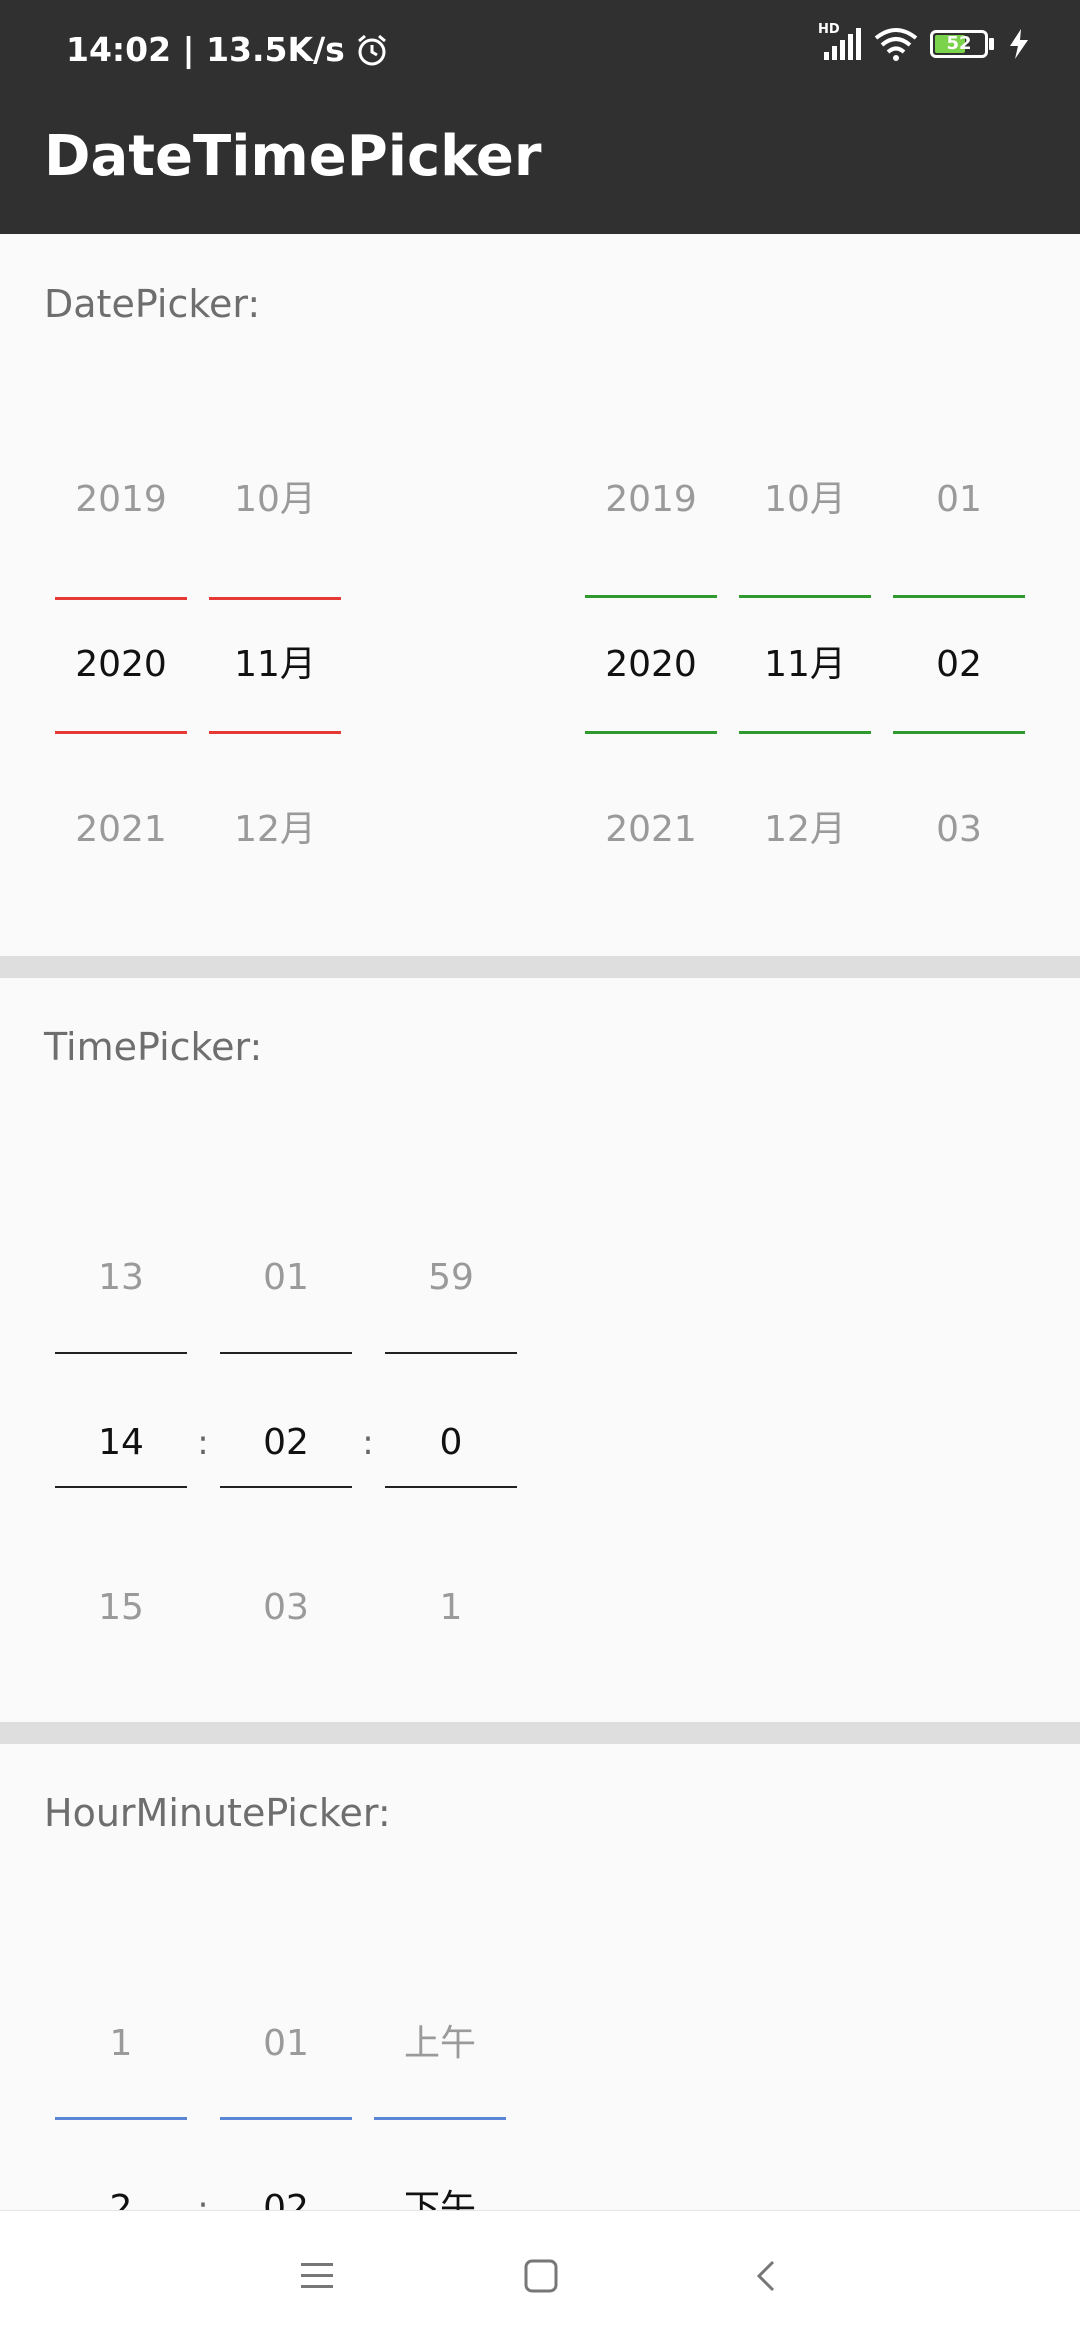 The height and width of the screenshot is (2341, 1080). What do you see at coordinates (205, 49) in the screenshot?
I see `status-time-speed: 14:02 | 13.5K/s` at bounding box center [205, 49].